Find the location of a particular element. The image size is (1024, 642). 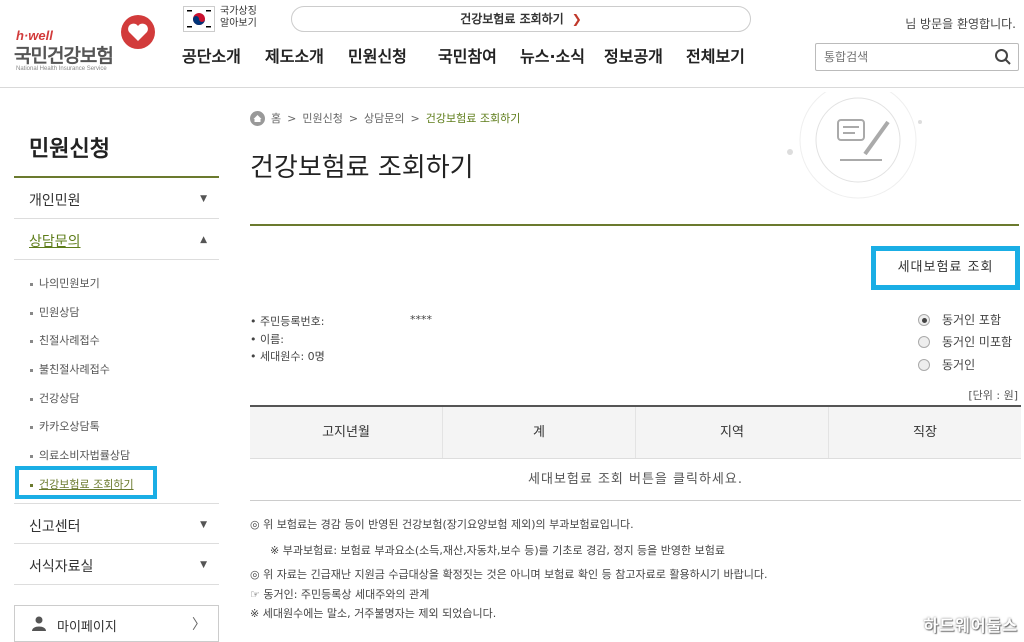

sidebar-item-report: 신고센터 ▼ is located at coordinates (116, 523).